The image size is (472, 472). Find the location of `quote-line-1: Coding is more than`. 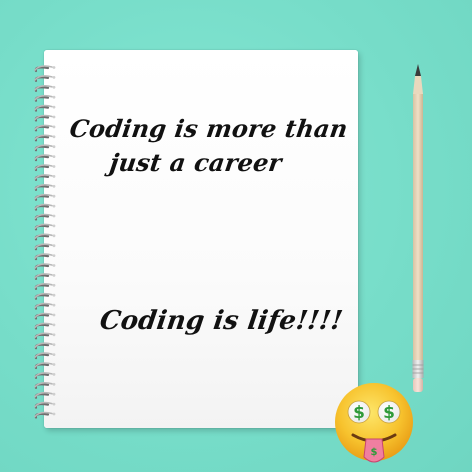

quote-line-1: Coding is more than is located at coordinates (208, 128).